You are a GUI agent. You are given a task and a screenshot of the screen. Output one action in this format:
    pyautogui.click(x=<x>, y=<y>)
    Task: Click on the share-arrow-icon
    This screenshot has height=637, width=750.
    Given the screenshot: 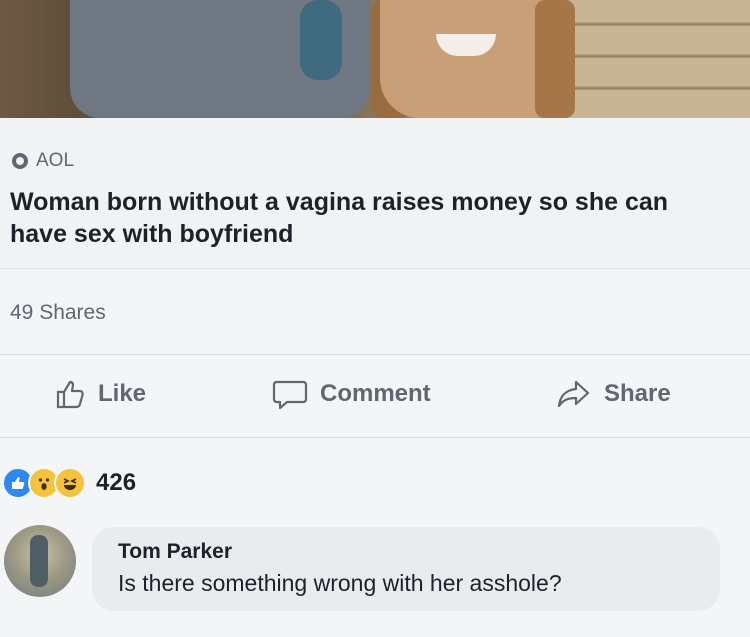 What is the action you would take?
    pyautogui.click(x=573, y=394)
    